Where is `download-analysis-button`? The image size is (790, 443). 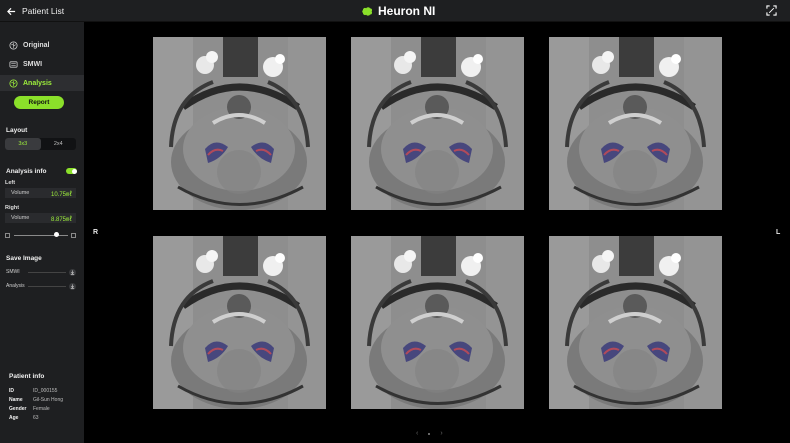
download-analysis-button is located at coordinates (72, 286).